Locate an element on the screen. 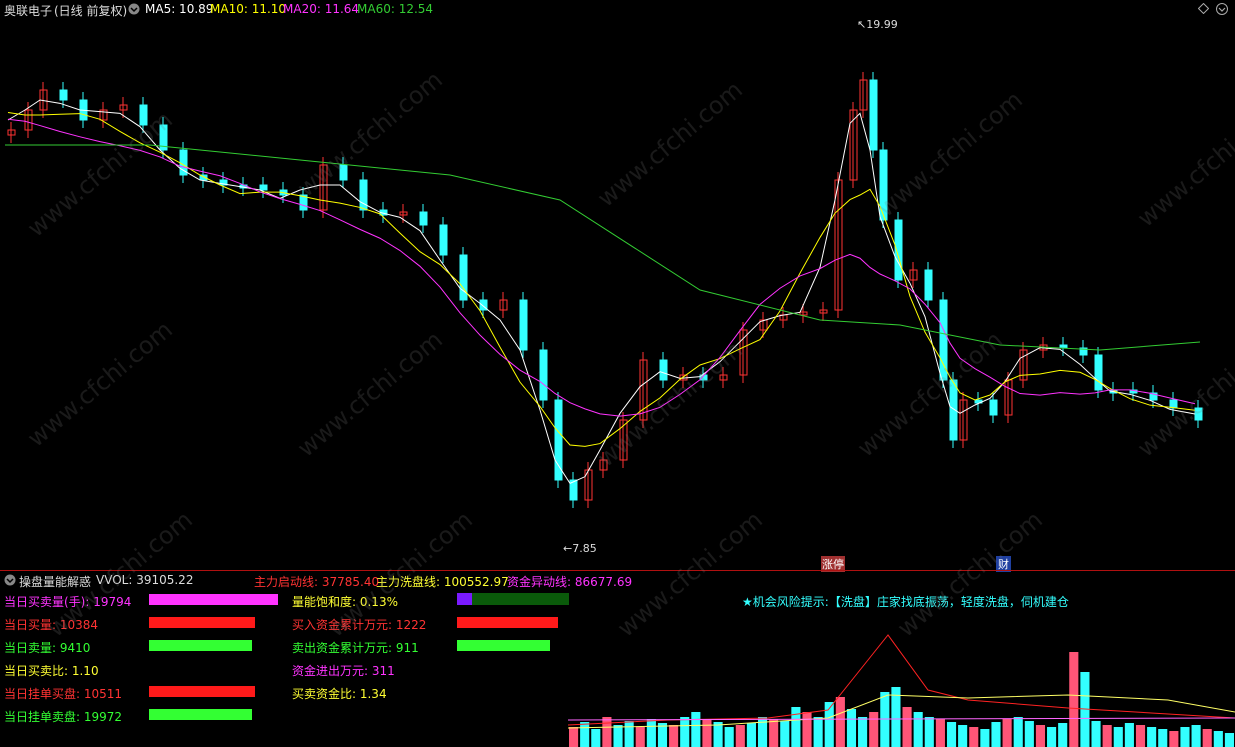 Image resolution: width=1235 pixels, height=747 pixels. volume-ma-magenta is located at coordinates (901, 719).